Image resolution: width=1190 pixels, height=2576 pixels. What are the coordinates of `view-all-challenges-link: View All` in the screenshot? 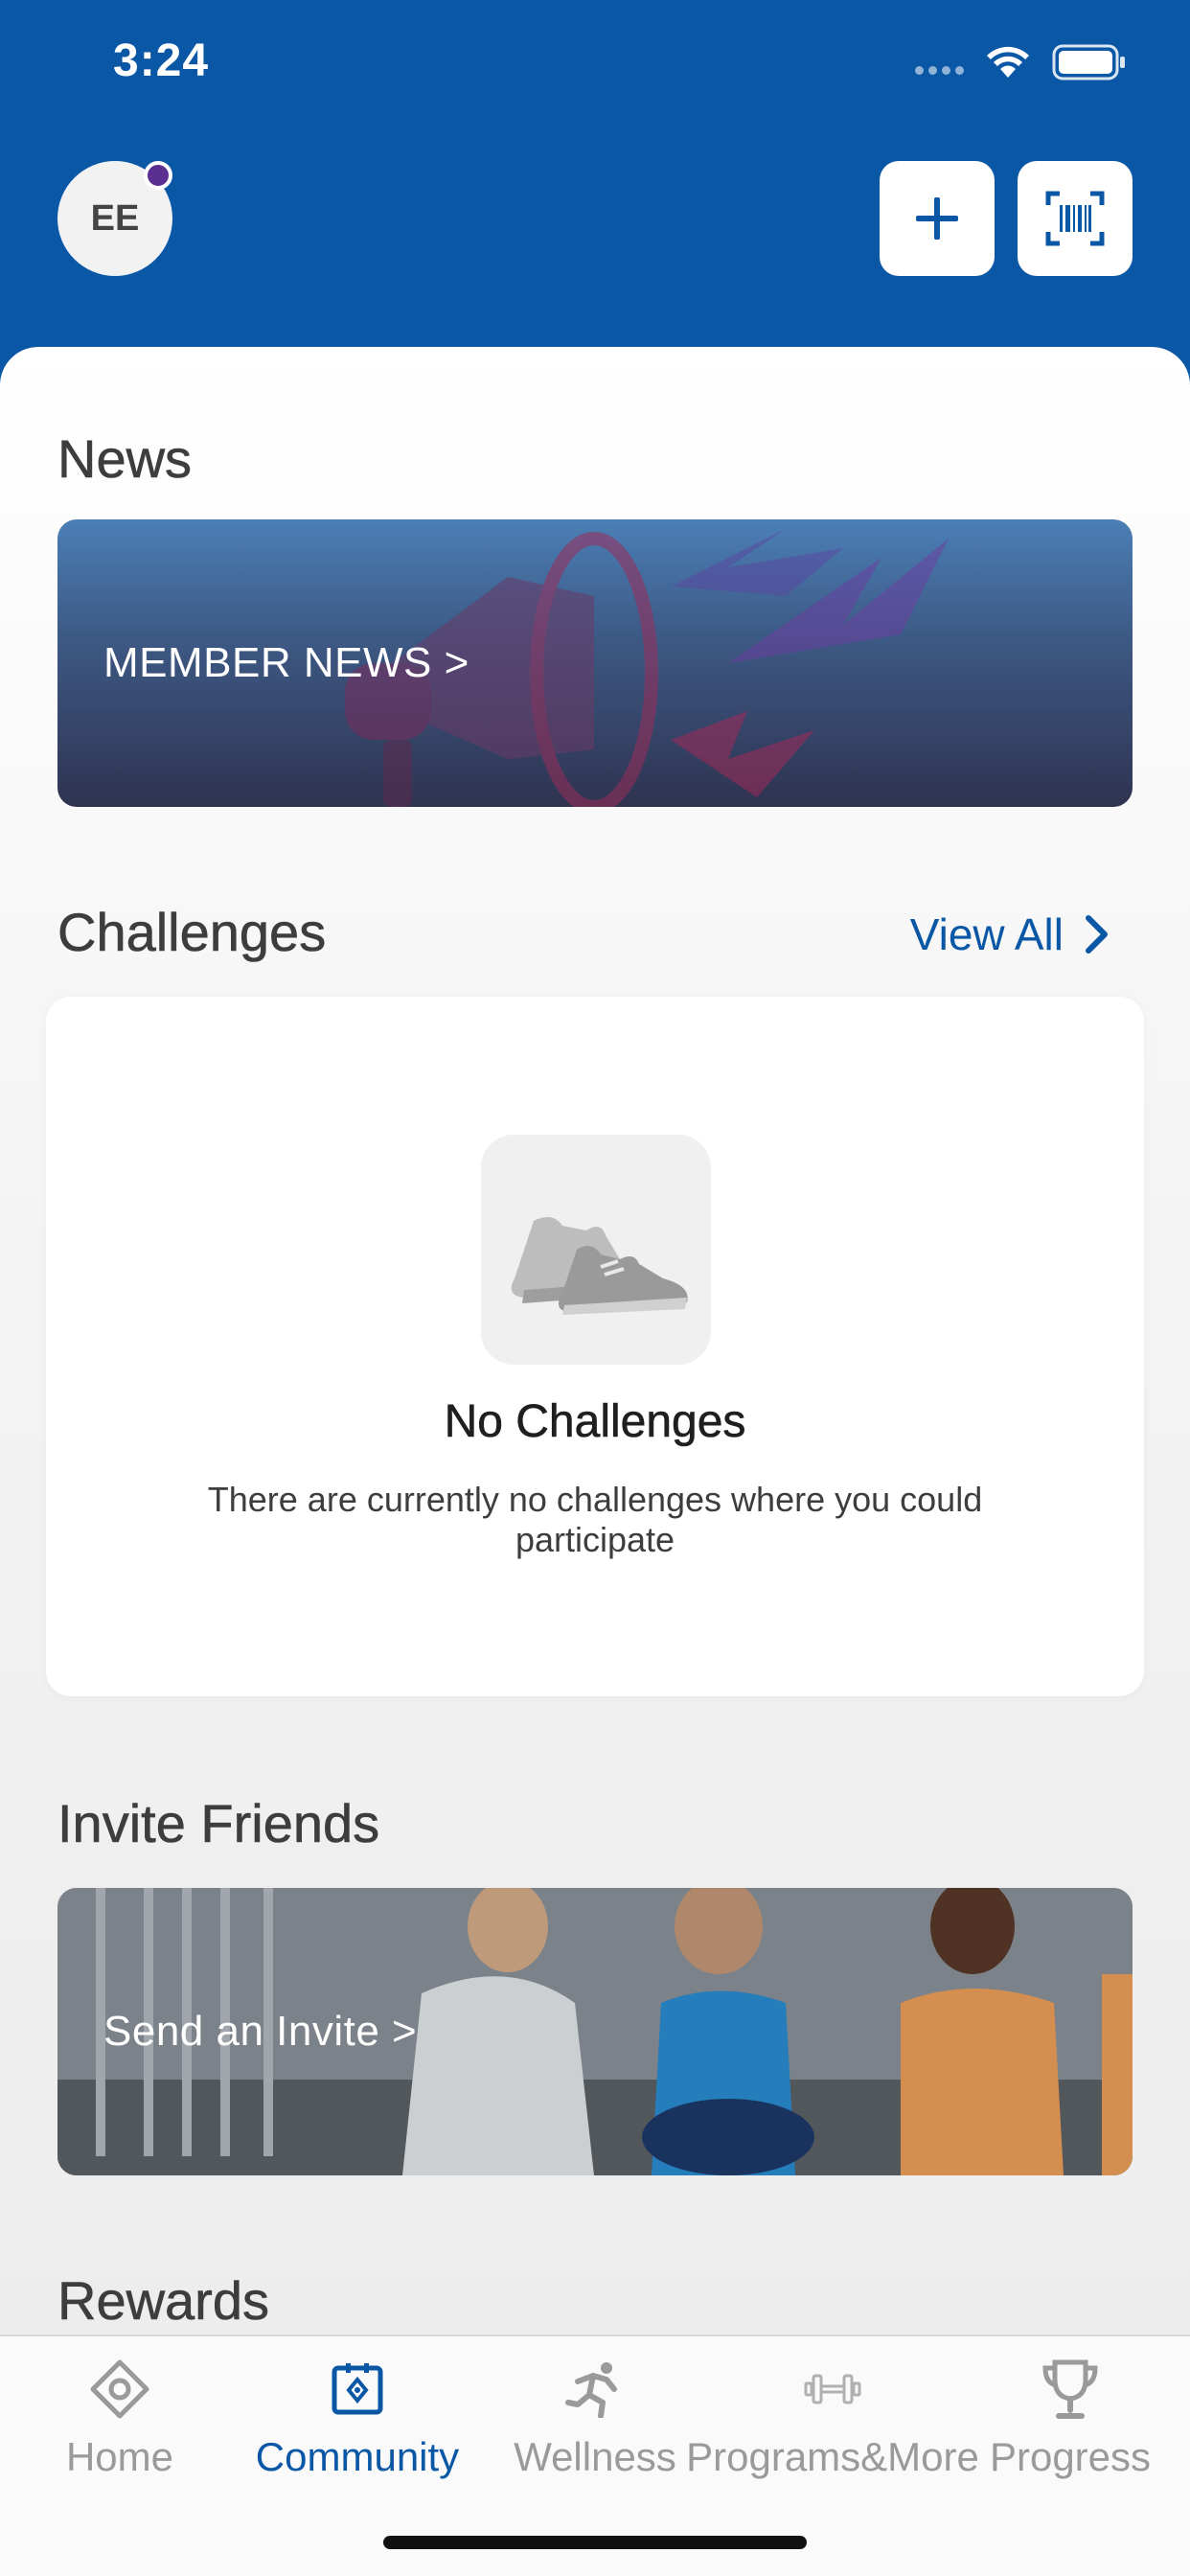 It's located at (1010, 934).